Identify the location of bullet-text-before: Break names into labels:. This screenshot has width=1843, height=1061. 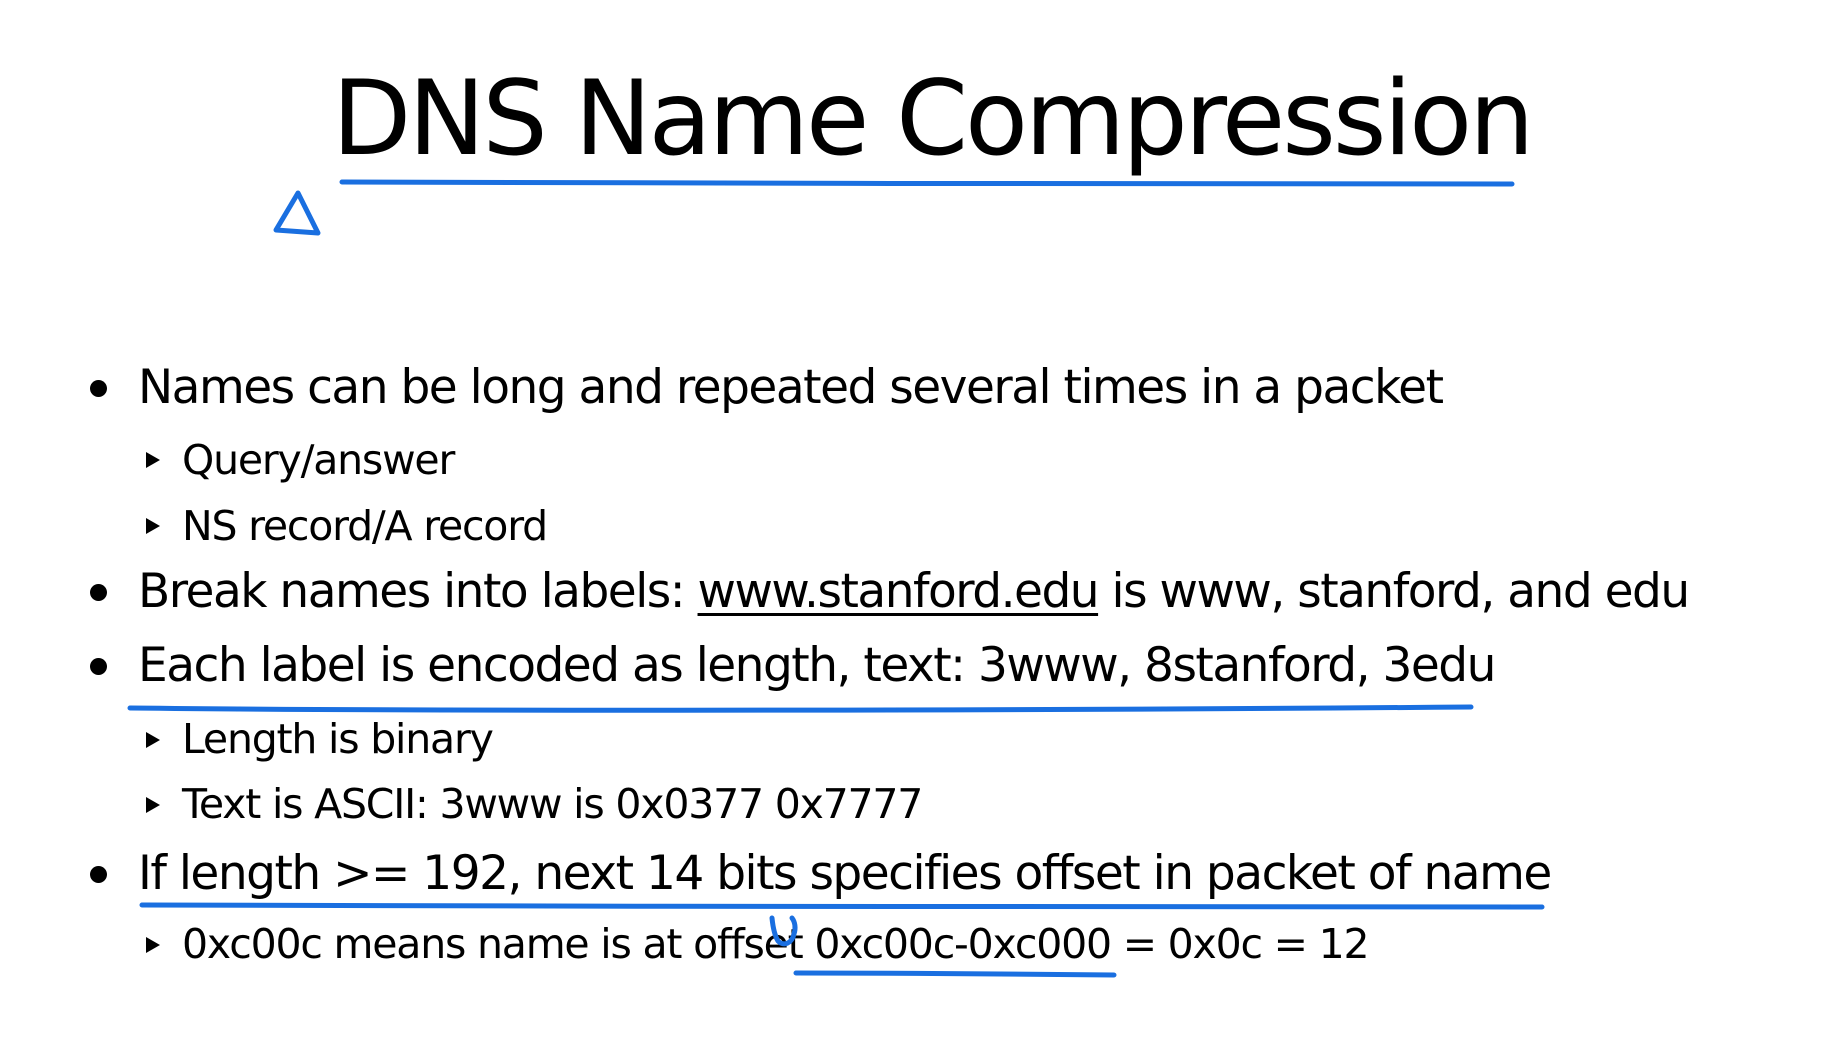
(418, 591).